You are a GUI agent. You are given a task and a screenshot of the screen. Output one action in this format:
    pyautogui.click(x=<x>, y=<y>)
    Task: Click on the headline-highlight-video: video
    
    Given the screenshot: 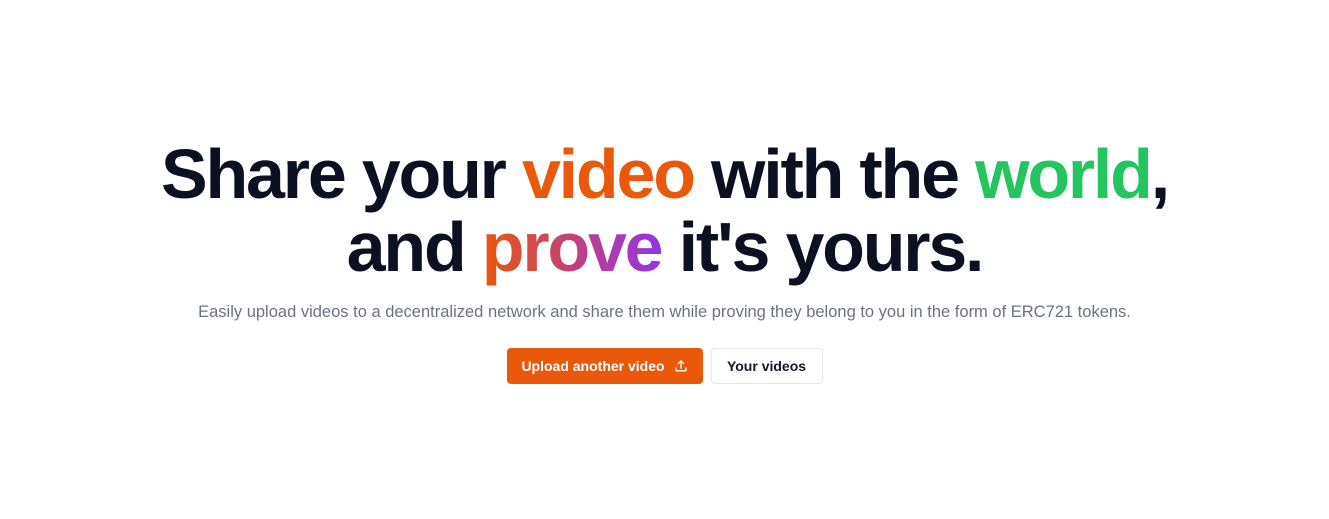 What is the action you would take?
    pyautogui.click(x=608, y=174)
    